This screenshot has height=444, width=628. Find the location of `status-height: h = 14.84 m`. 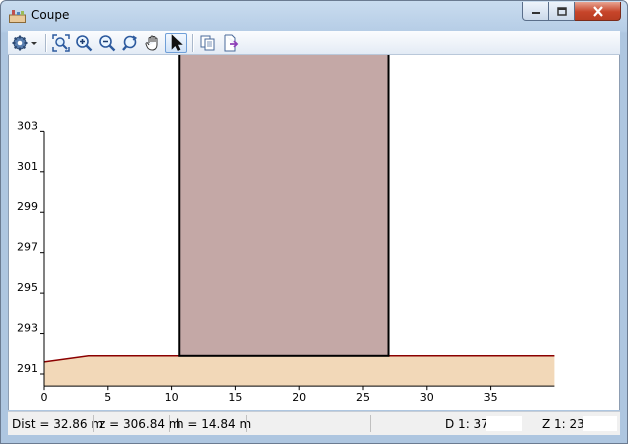

status-height: h = 14.84 m is located at coordinates (214, 424).